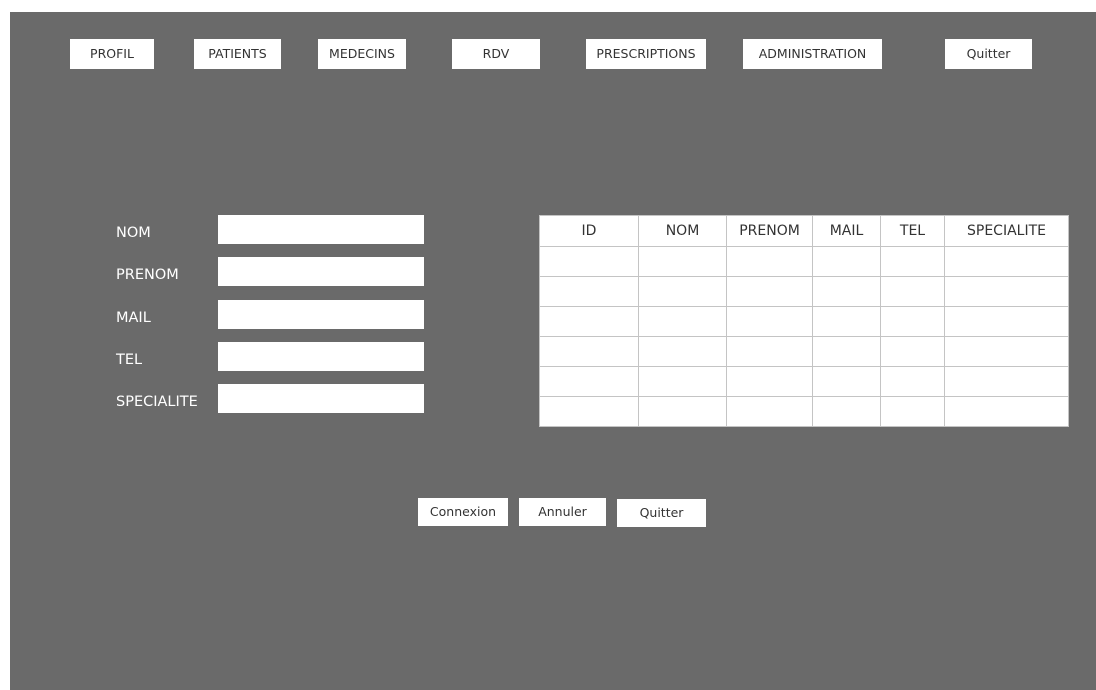 The image size is (1096, 690). I want to click on label-mail: MAIL, so click(133, 318).